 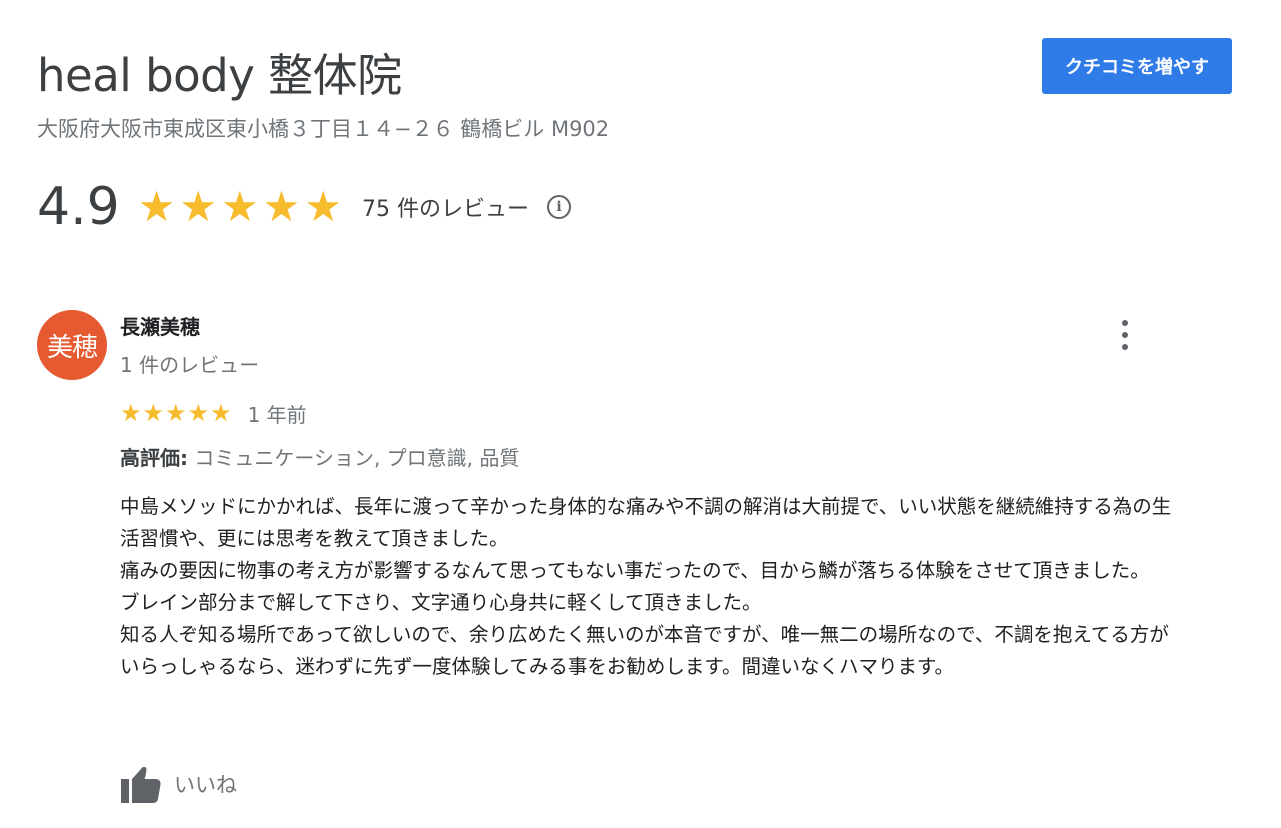 What do you see at coordinates (323, 129) in the screenshot?
I see `business-address: 大阪府大阪市東成区東小橋３丁目１４−２６ 鶴橋ビル M902` at bounding box center [323, 129].